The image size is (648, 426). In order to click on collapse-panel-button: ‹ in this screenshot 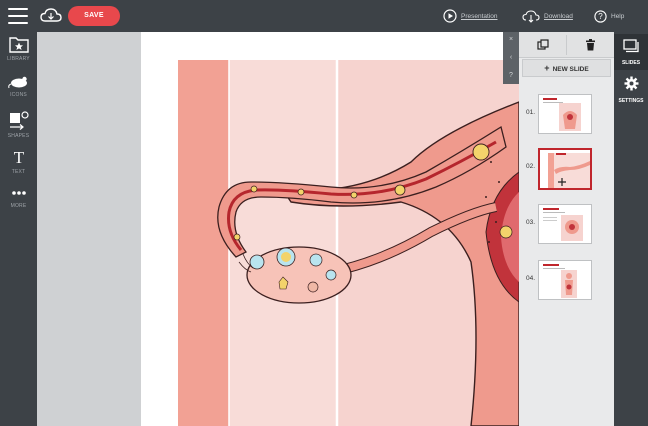, I will do `click(511, 57)`.